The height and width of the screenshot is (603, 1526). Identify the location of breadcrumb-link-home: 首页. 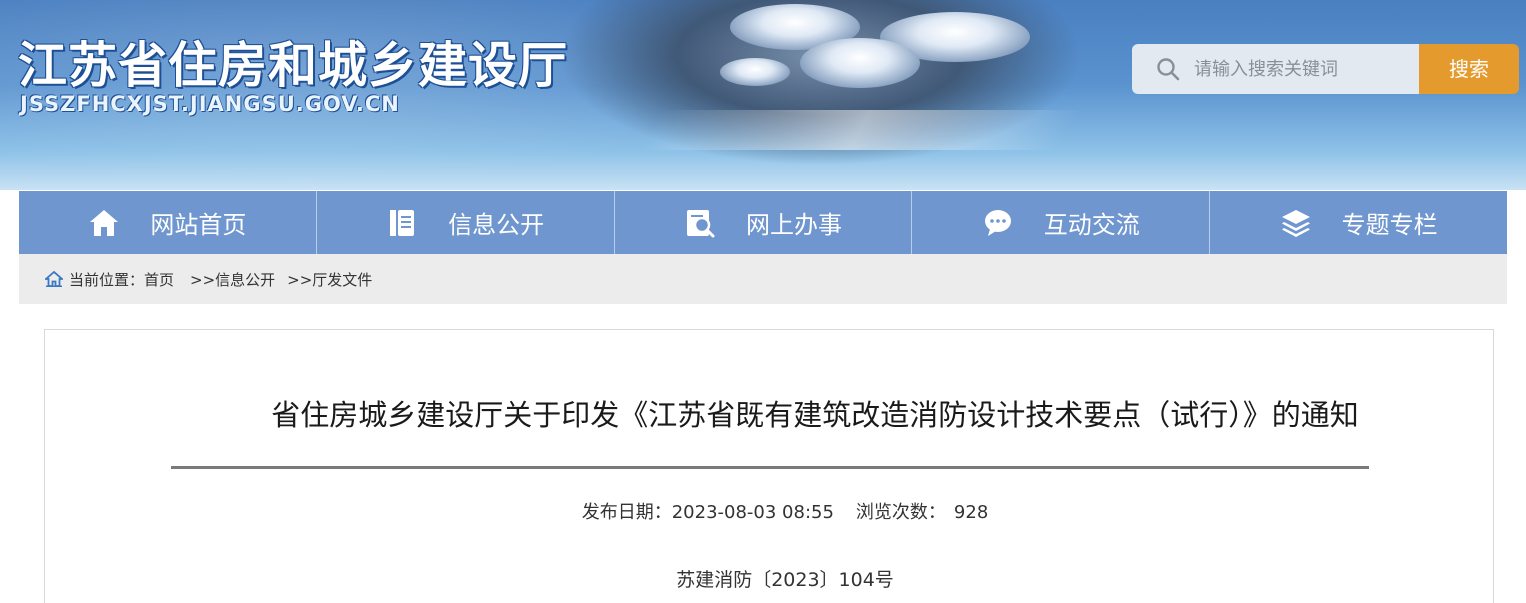
(159, 279).